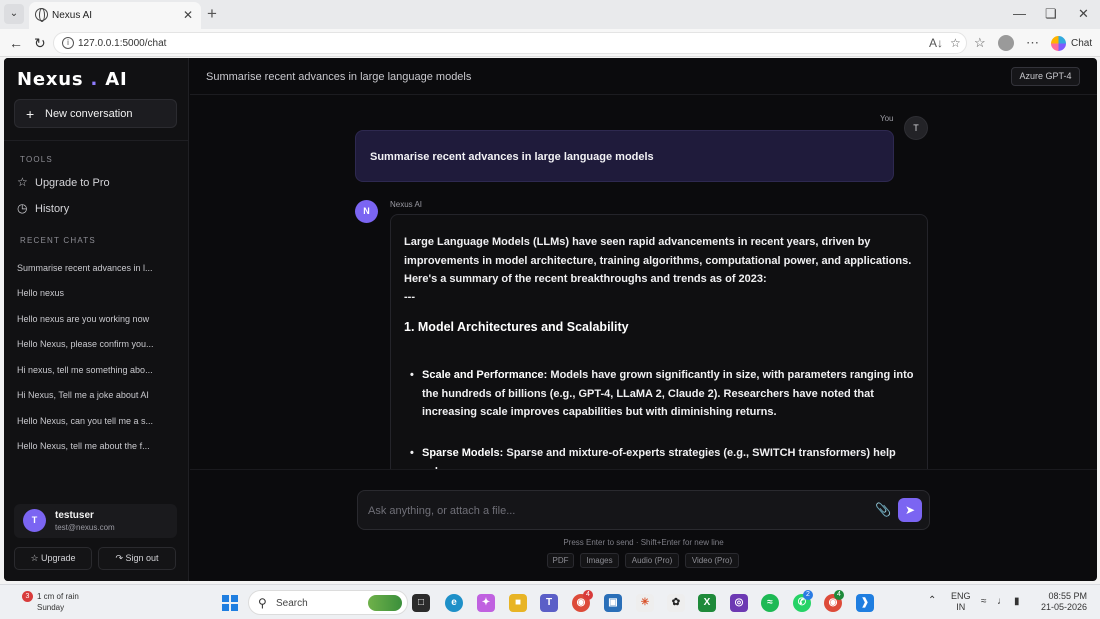 The height and width of the screenshot is (619, 1100). What do you see at coordinates (454, 603) in the screenshot?
I see `edge-app-icon: e` at bounding box center [454, 603].